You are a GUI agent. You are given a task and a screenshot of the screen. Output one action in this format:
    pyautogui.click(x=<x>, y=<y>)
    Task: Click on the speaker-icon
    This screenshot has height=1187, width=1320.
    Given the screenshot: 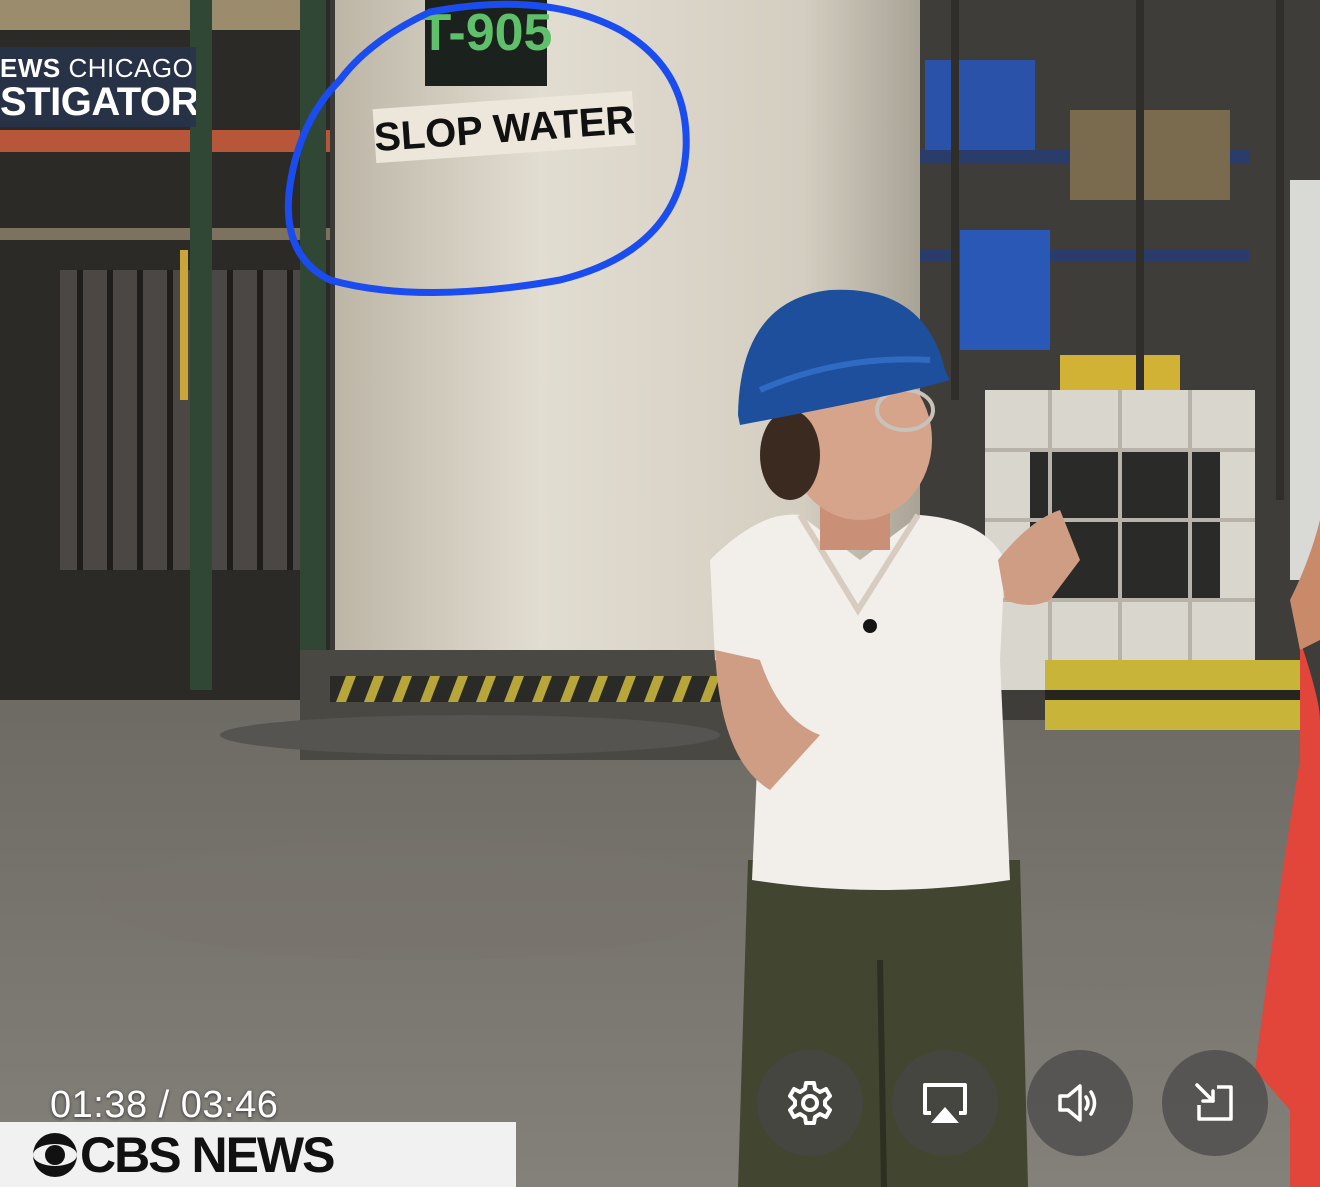 What is the action you would take?
    pyautogui.click(x=1077, y=1103)
    